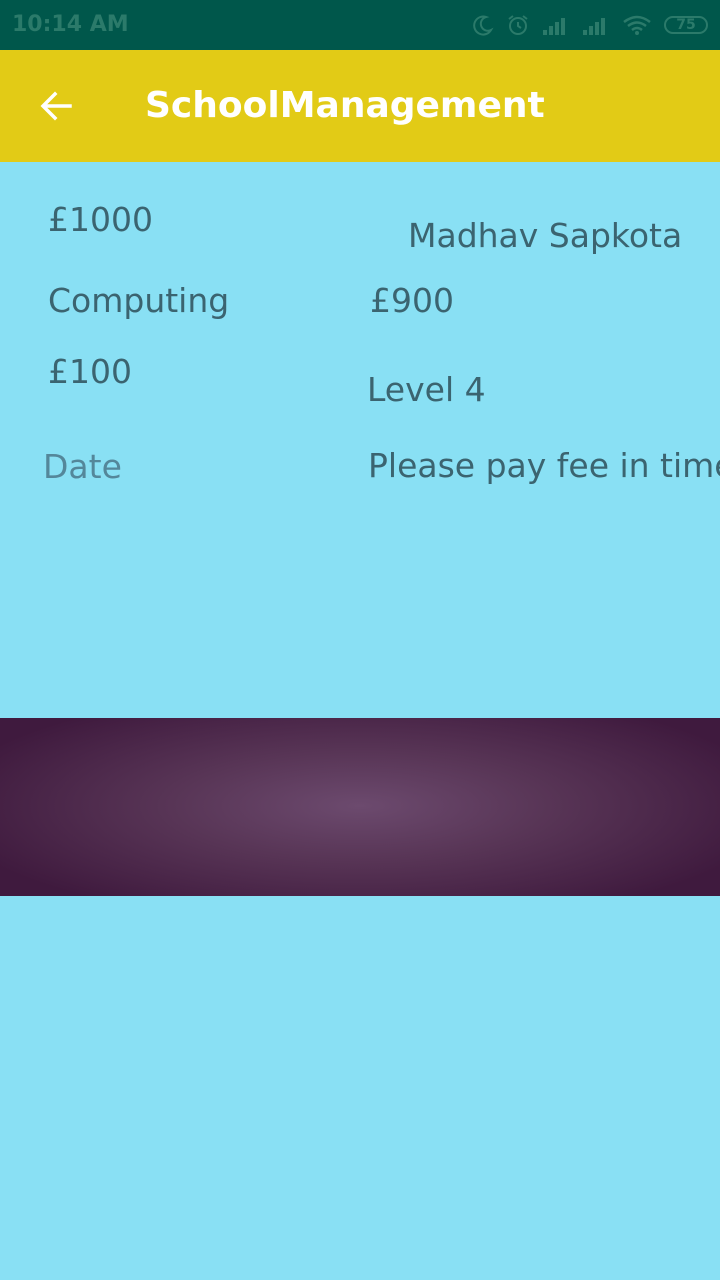  Describe the element at coordinates (686, 25) in the screenshot. I see `battery-icon: 75` at that location.